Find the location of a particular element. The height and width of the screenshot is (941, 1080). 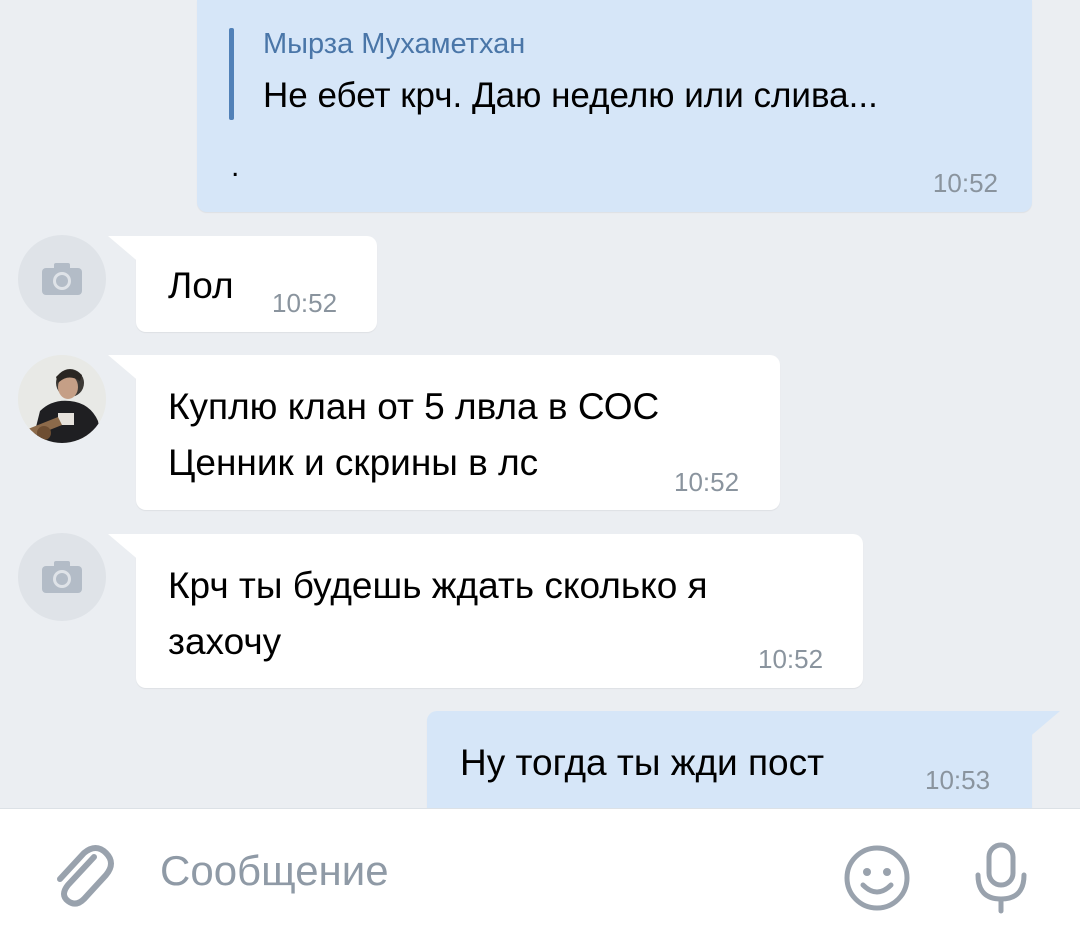

message-composer: Сообщение is located at coordinates (540, 874).